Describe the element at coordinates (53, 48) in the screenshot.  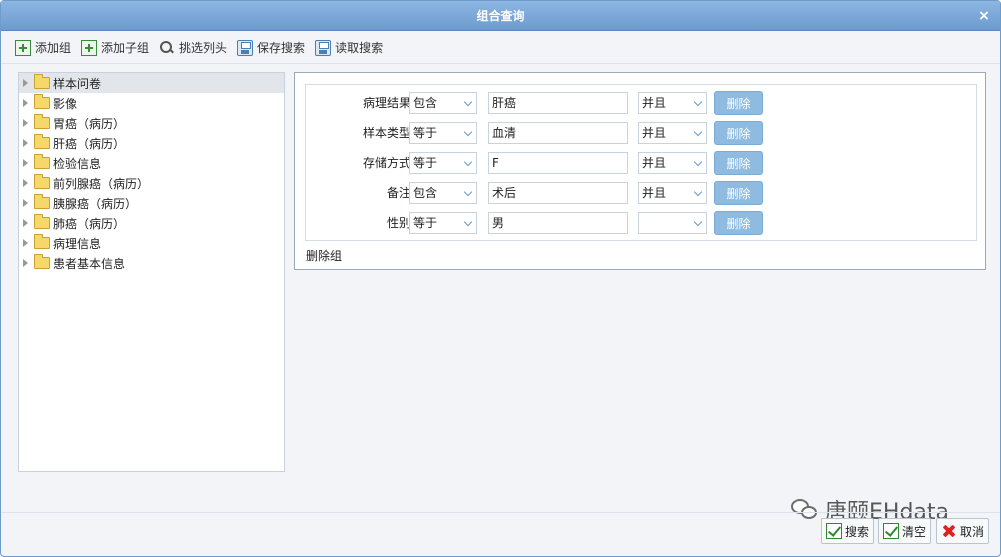
I see `add-group-label: 添加组` at that location.